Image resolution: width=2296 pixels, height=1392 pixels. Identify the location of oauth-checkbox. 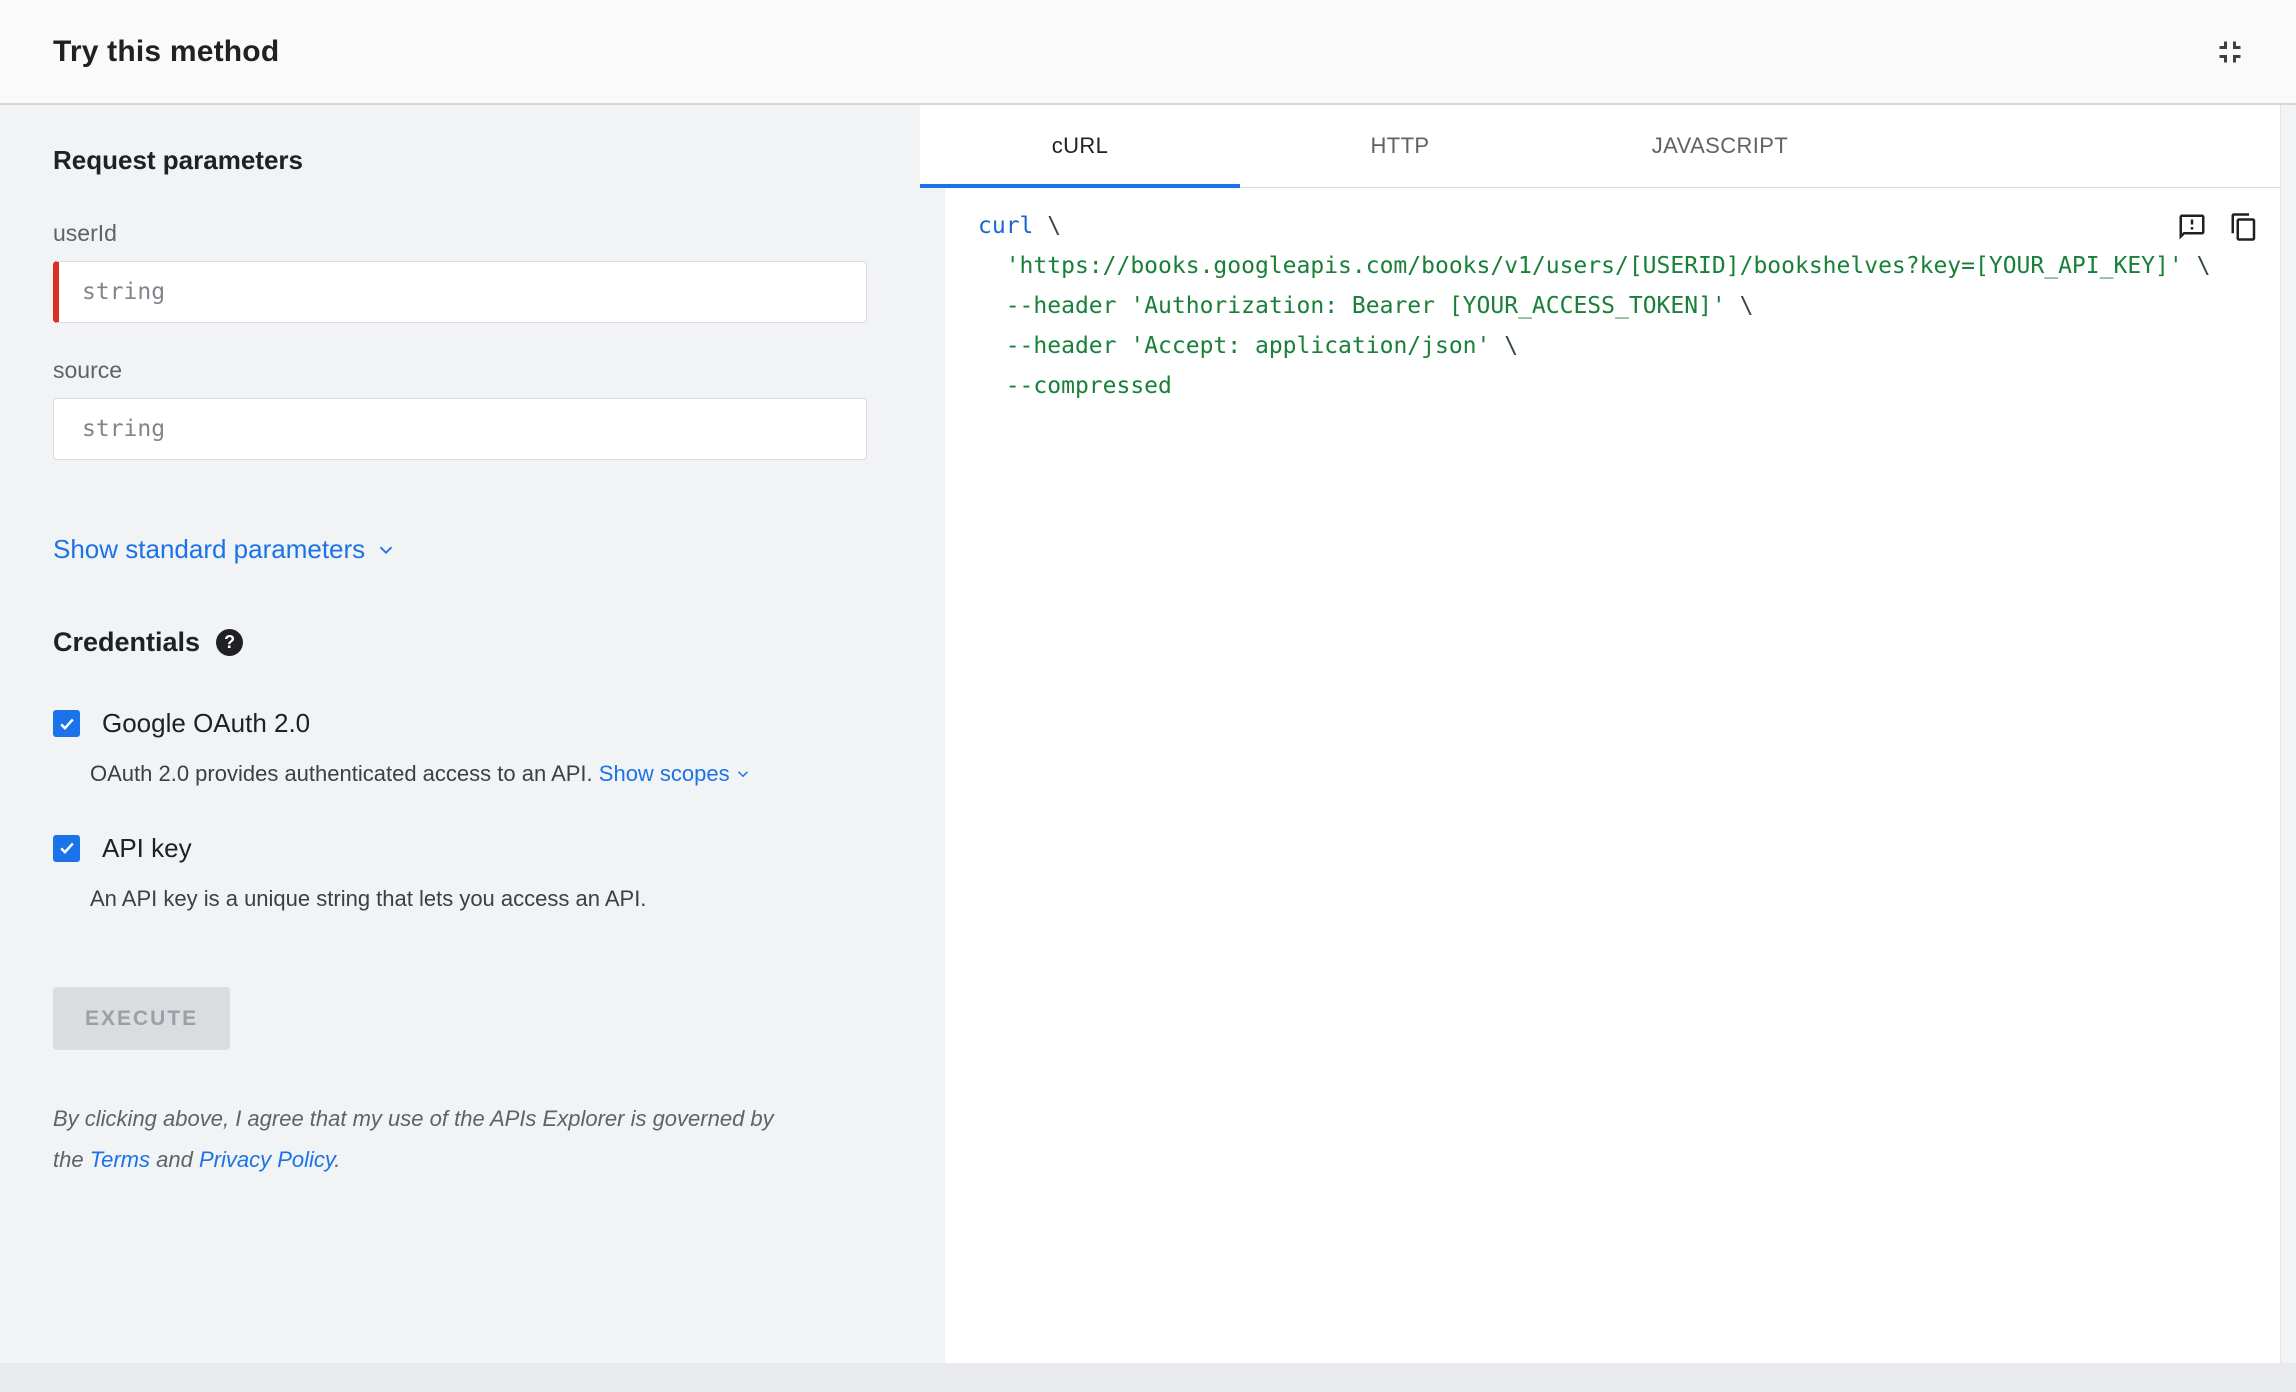
(66, 723).